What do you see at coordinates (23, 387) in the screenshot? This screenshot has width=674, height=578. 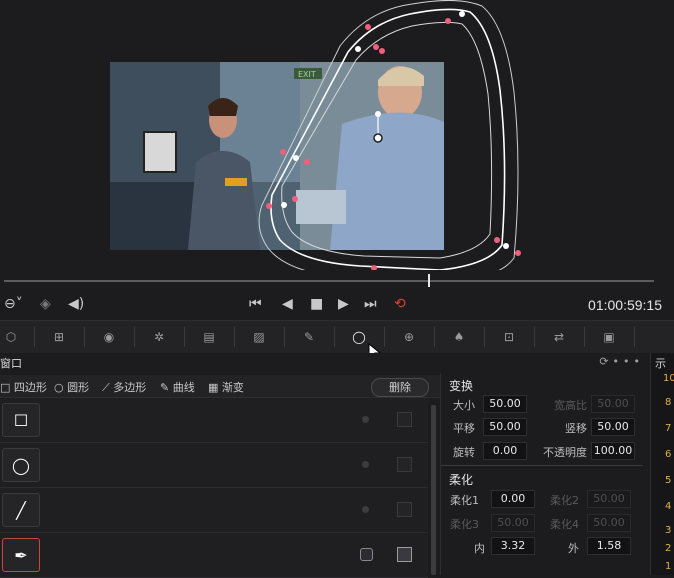 I see `tab-rectangle: □ 四边形` at bounding box center [23, 387].